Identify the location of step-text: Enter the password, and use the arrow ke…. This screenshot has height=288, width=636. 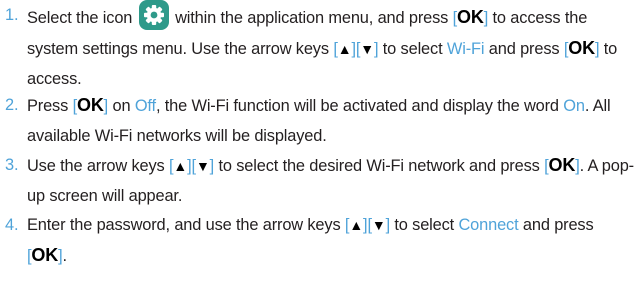
(184, 225).